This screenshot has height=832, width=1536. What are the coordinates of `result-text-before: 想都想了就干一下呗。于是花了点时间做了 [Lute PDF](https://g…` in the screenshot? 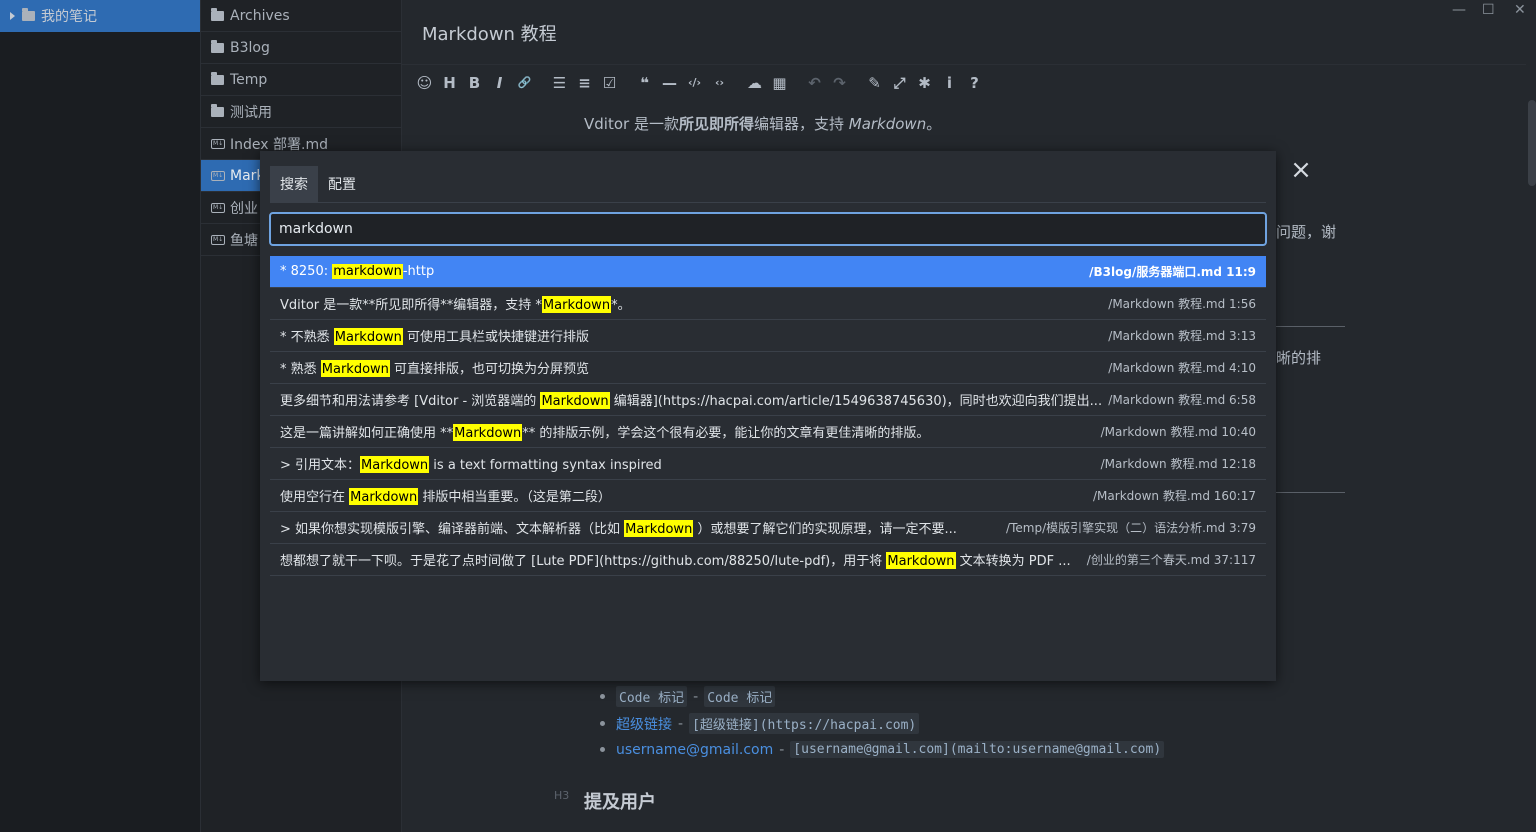 It's located at (583, 561).